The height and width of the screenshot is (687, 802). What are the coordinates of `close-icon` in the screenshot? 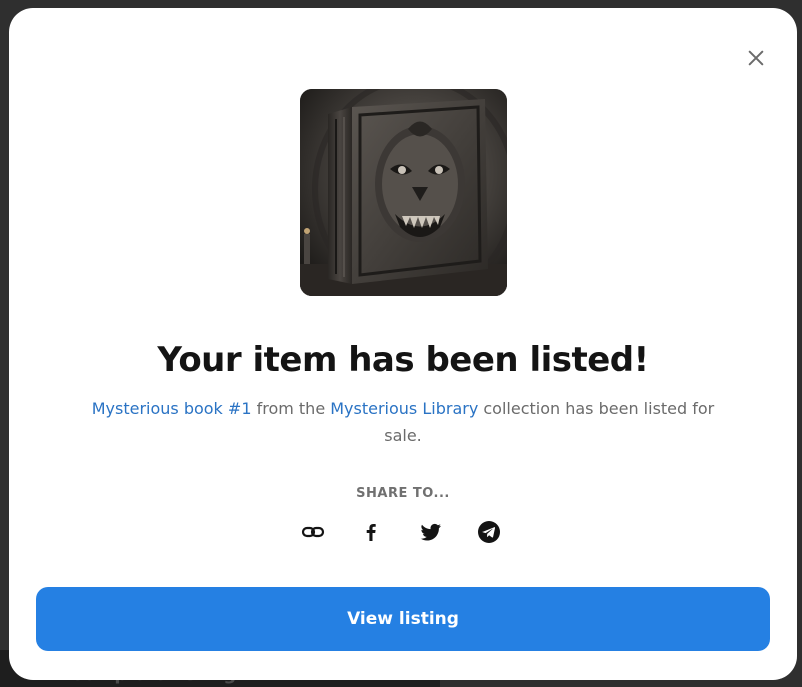 It's located at (756, 58).